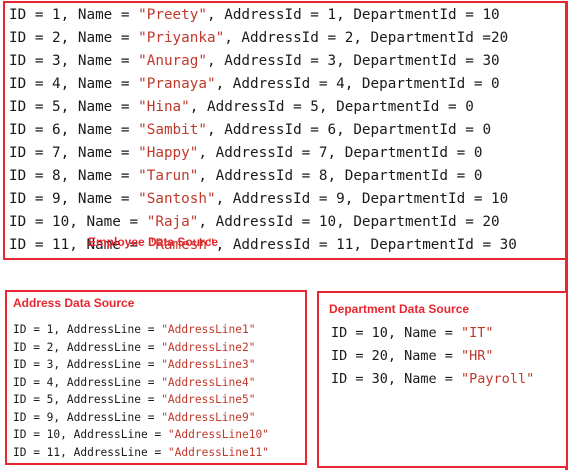  What do you see at coordinates (74, 153) in the screenshot?
I see `employee-row-prefix: ID = 7, Name =` at bounding box center [74, 153].